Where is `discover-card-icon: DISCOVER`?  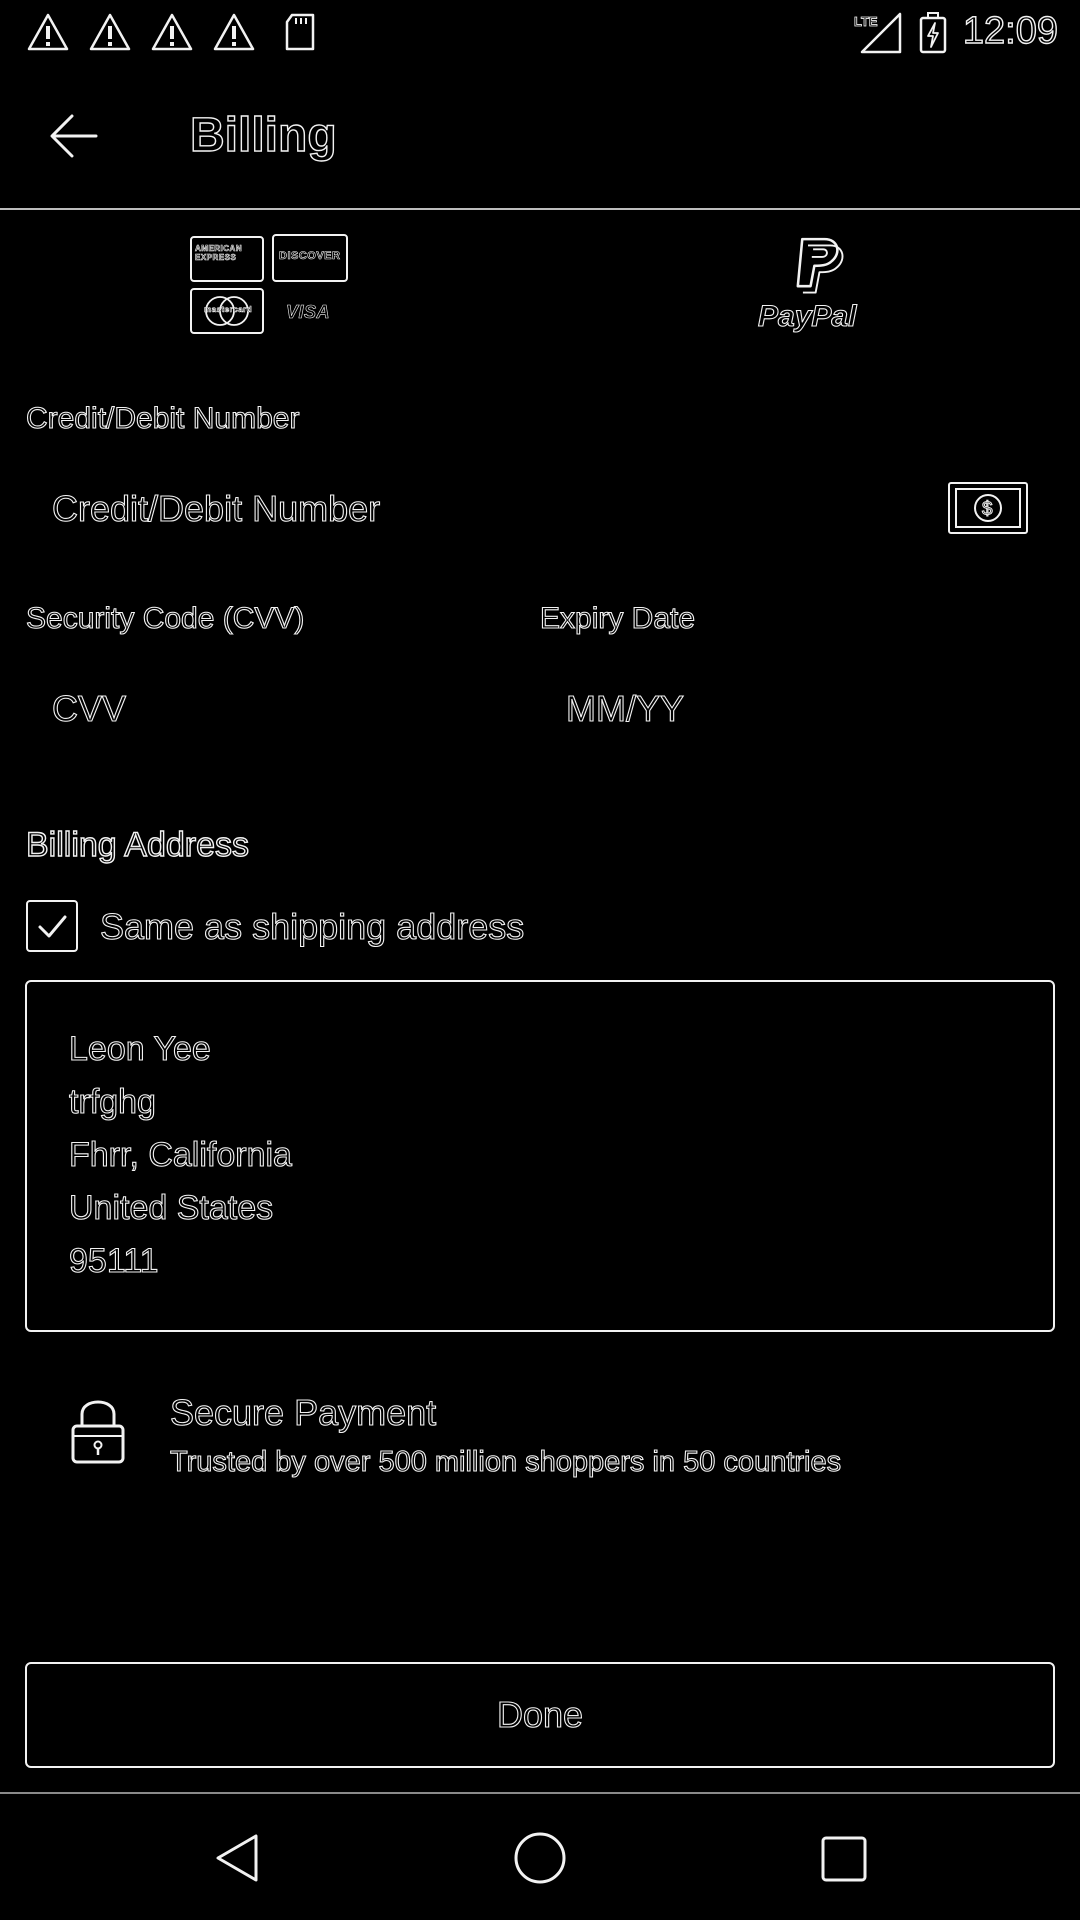
discover-card-icon: DISCOVER is located at coordinates (310, 258).